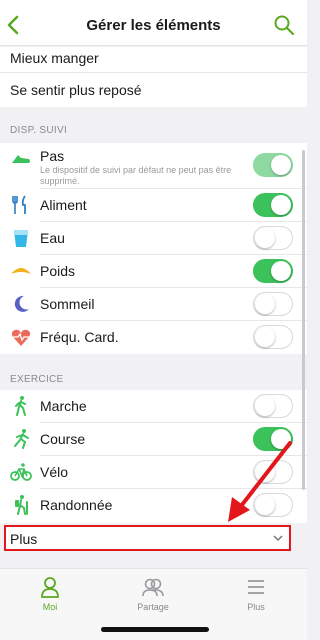 This screenshot has width=320, height=640. What do you see at coordinates (153, 587) in the screenshot?
I see `people-icon` at bounding box center [153, 587].